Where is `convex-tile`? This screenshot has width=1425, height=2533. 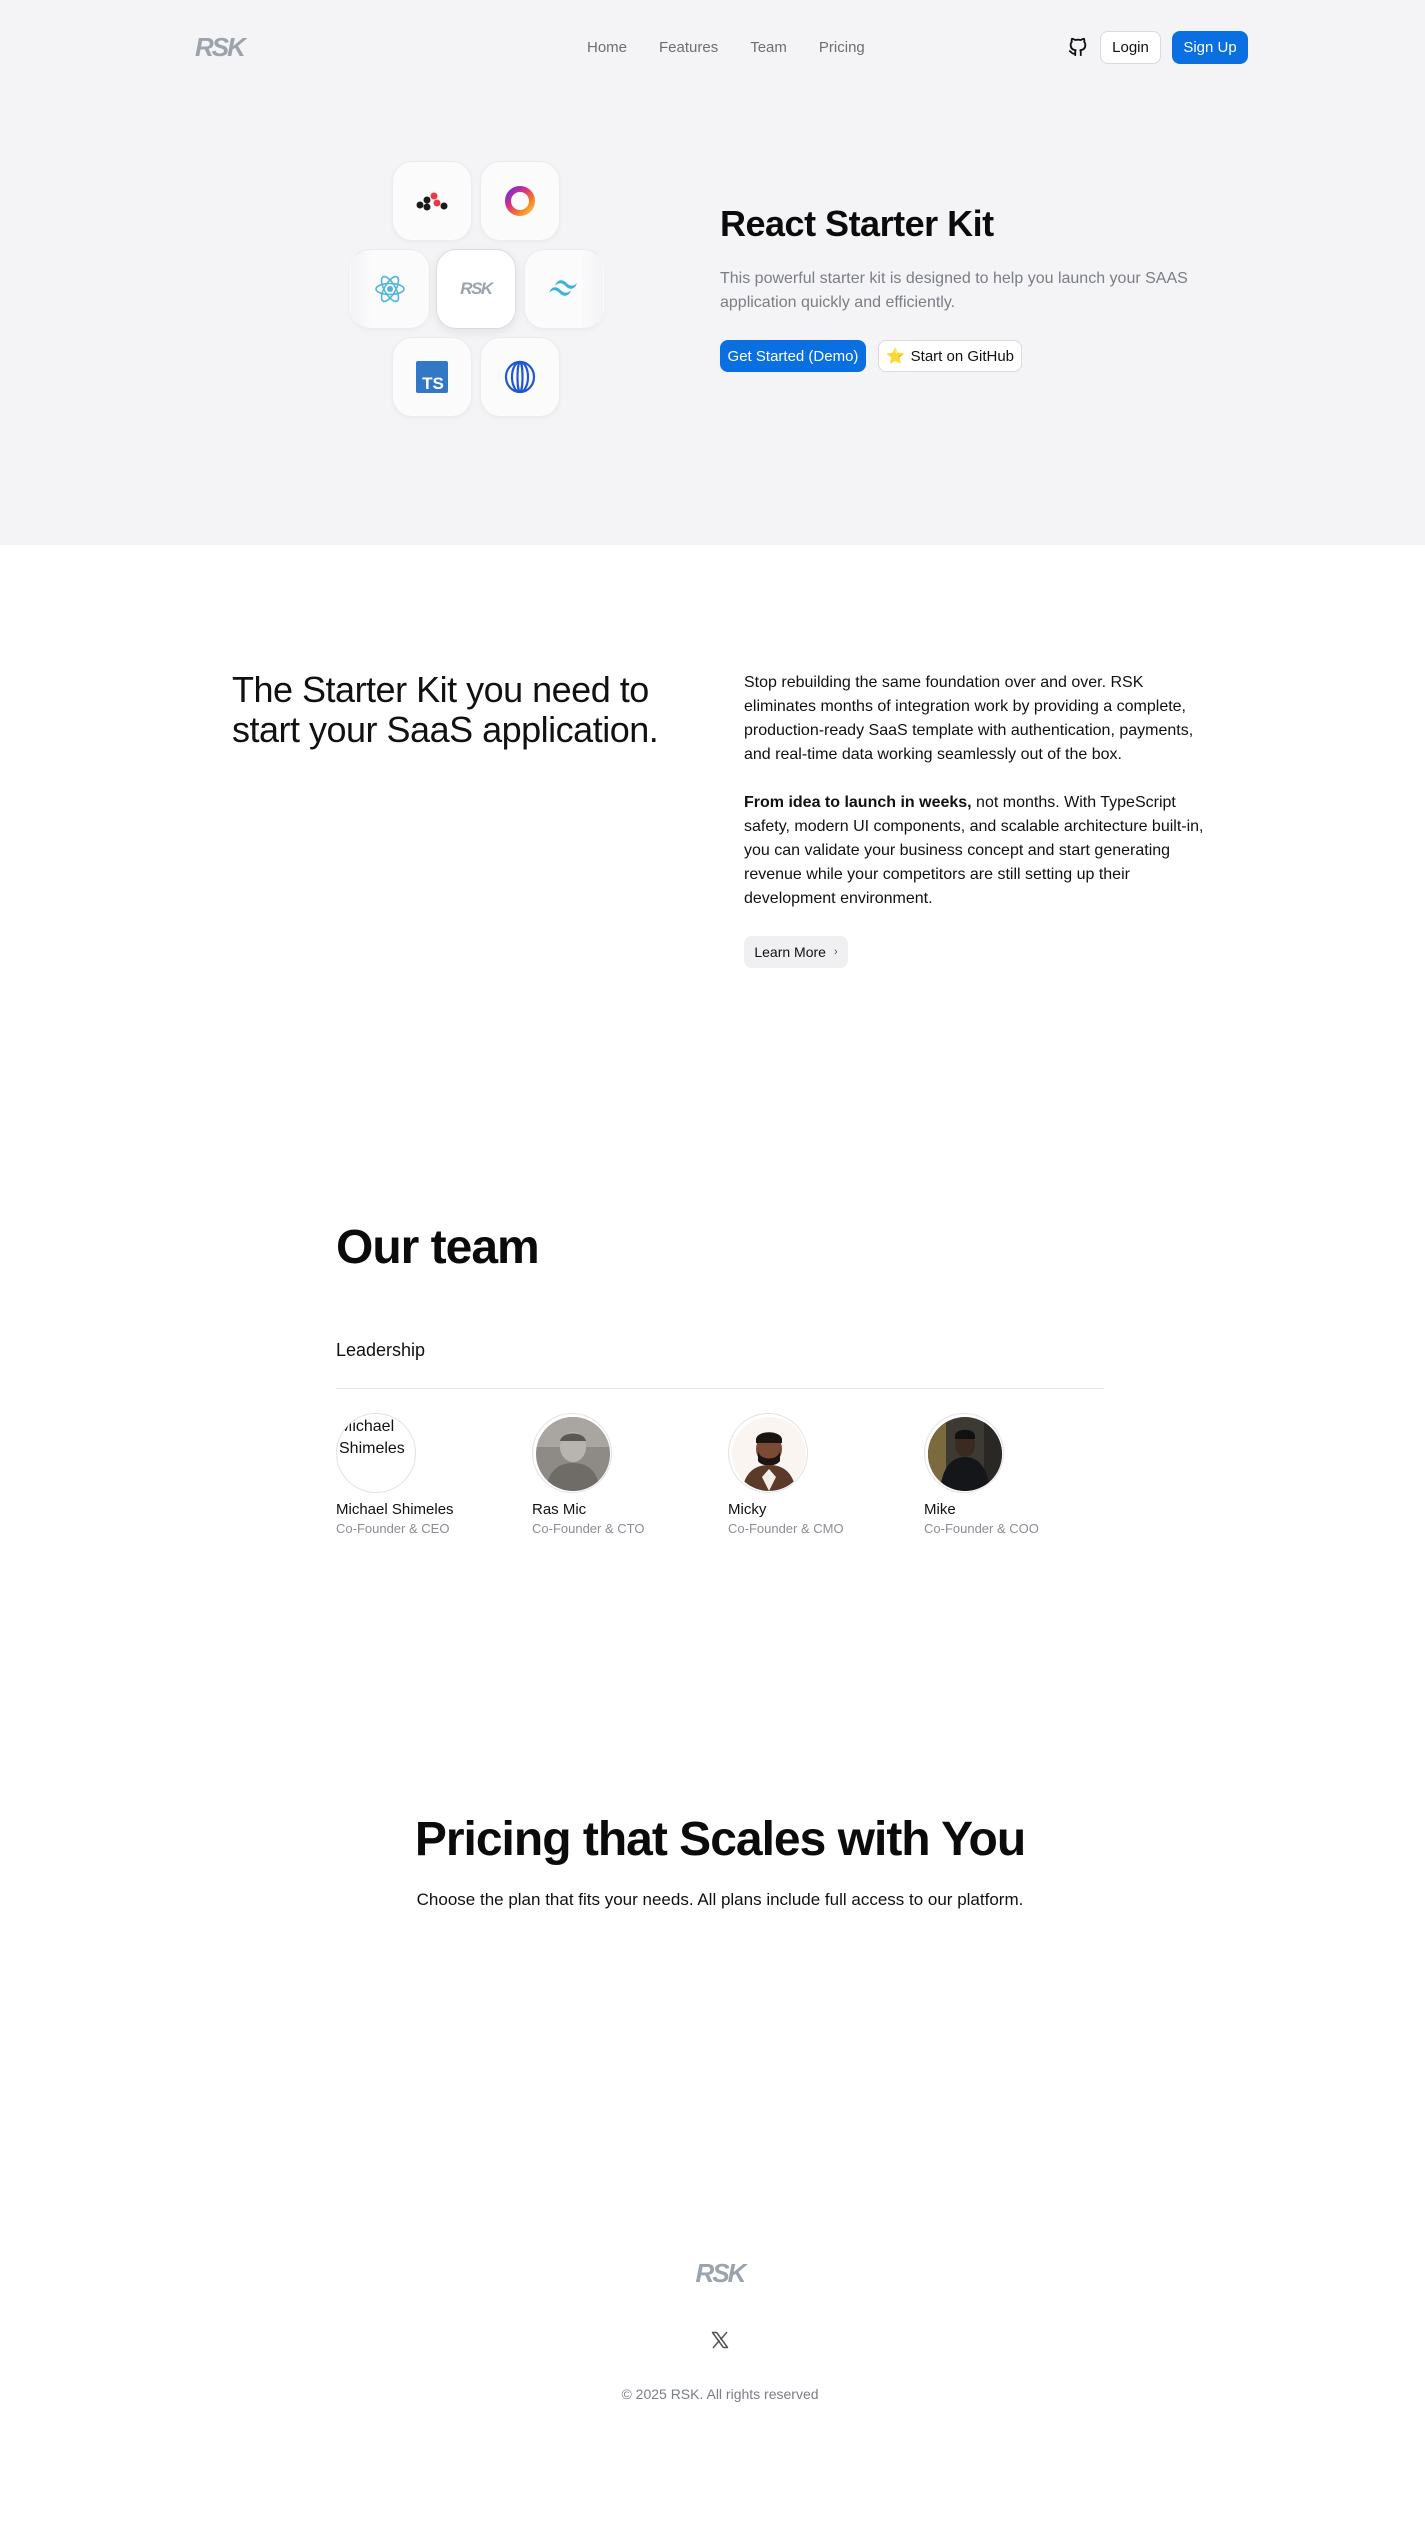
convex-tile is located at coordinates (432, 201).